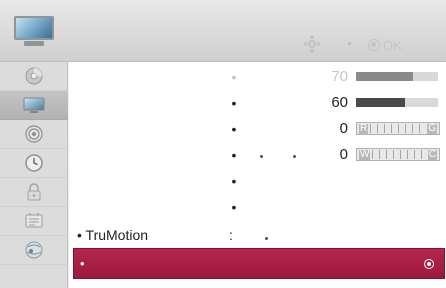  I want to click on ok-hint: OK, so click(385, 45).